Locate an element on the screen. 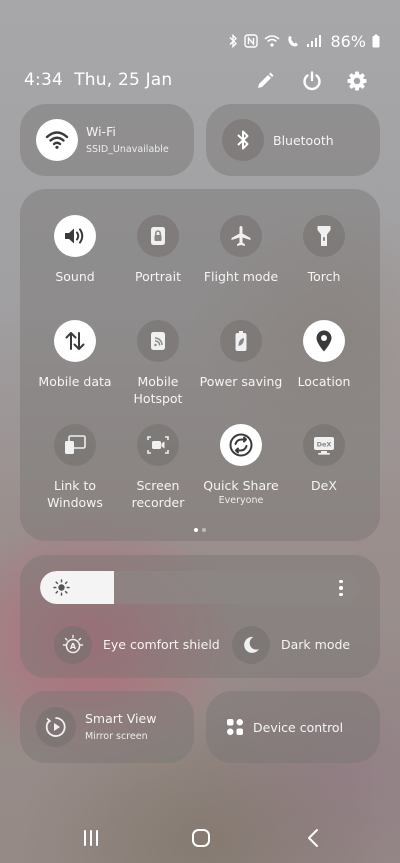  torch-icon is located at coordinates (324, 236).